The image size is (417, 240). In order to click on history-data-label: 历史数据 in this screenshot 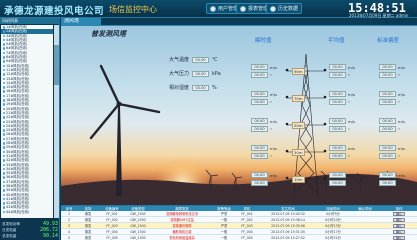, I will do `click(288, 9)`.